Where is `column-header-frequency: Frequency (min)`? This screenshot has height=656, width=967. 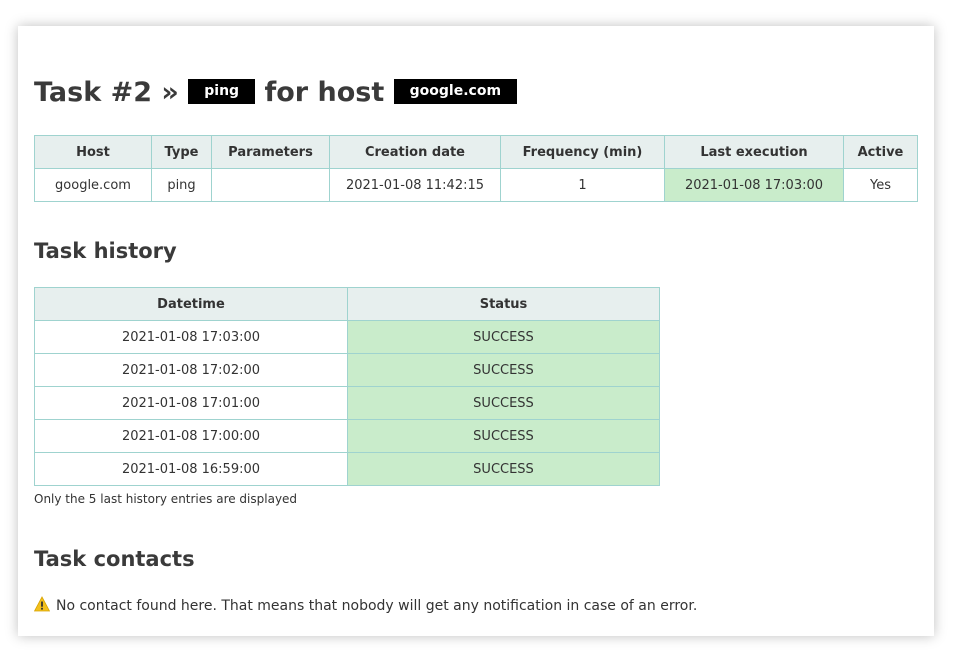 column-header-frequency: Frequency (min) is located at coordinates (582, 152).